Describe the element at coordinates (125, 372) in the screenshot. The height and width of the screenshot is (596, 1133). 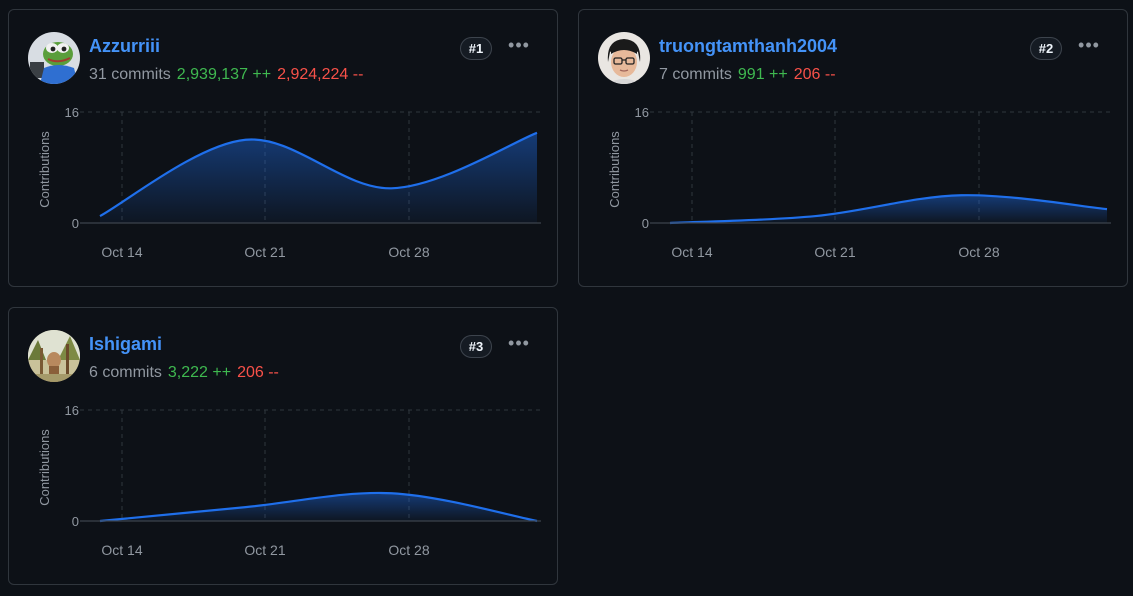
I see `commit-count-link: 6 commits` at that location.